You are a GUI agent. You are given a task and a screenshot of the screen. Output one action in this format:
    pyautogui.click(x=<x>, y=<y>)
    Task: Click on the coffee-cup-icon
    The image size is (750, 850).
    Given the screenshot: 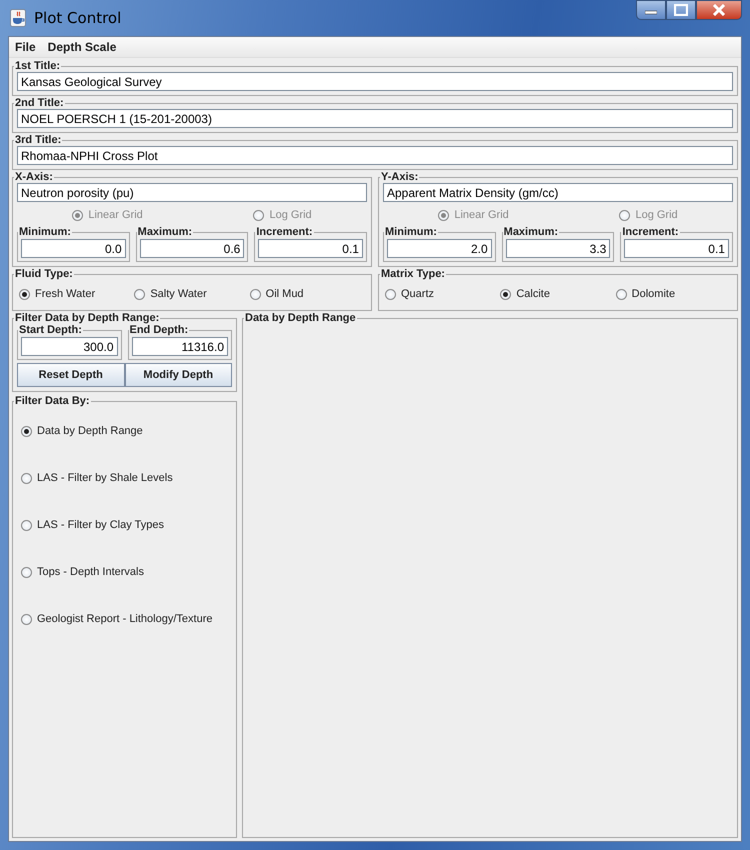 What is the action you would take?
    pyautogui.click(x=18, y=18)
    